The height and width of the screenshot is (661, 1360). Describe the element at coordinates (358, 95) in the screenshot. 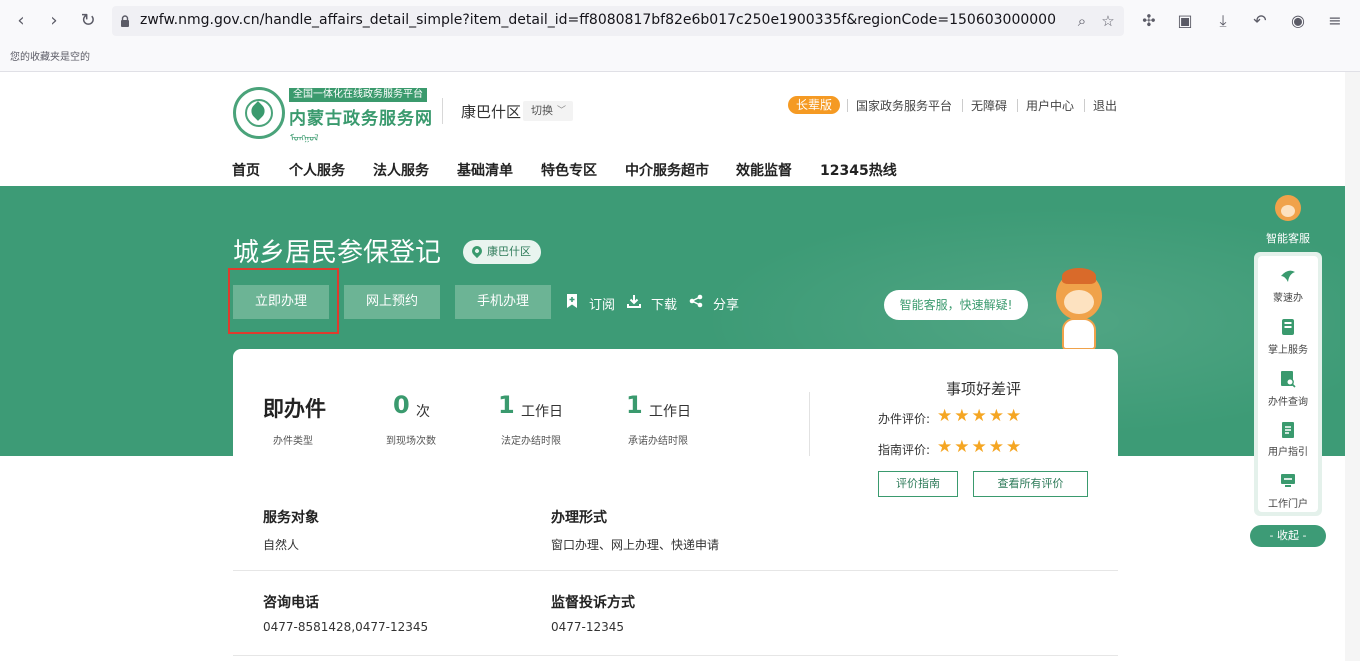

I see `logo-platform-tag: 全国一体化在线政务服务平台` at that location.